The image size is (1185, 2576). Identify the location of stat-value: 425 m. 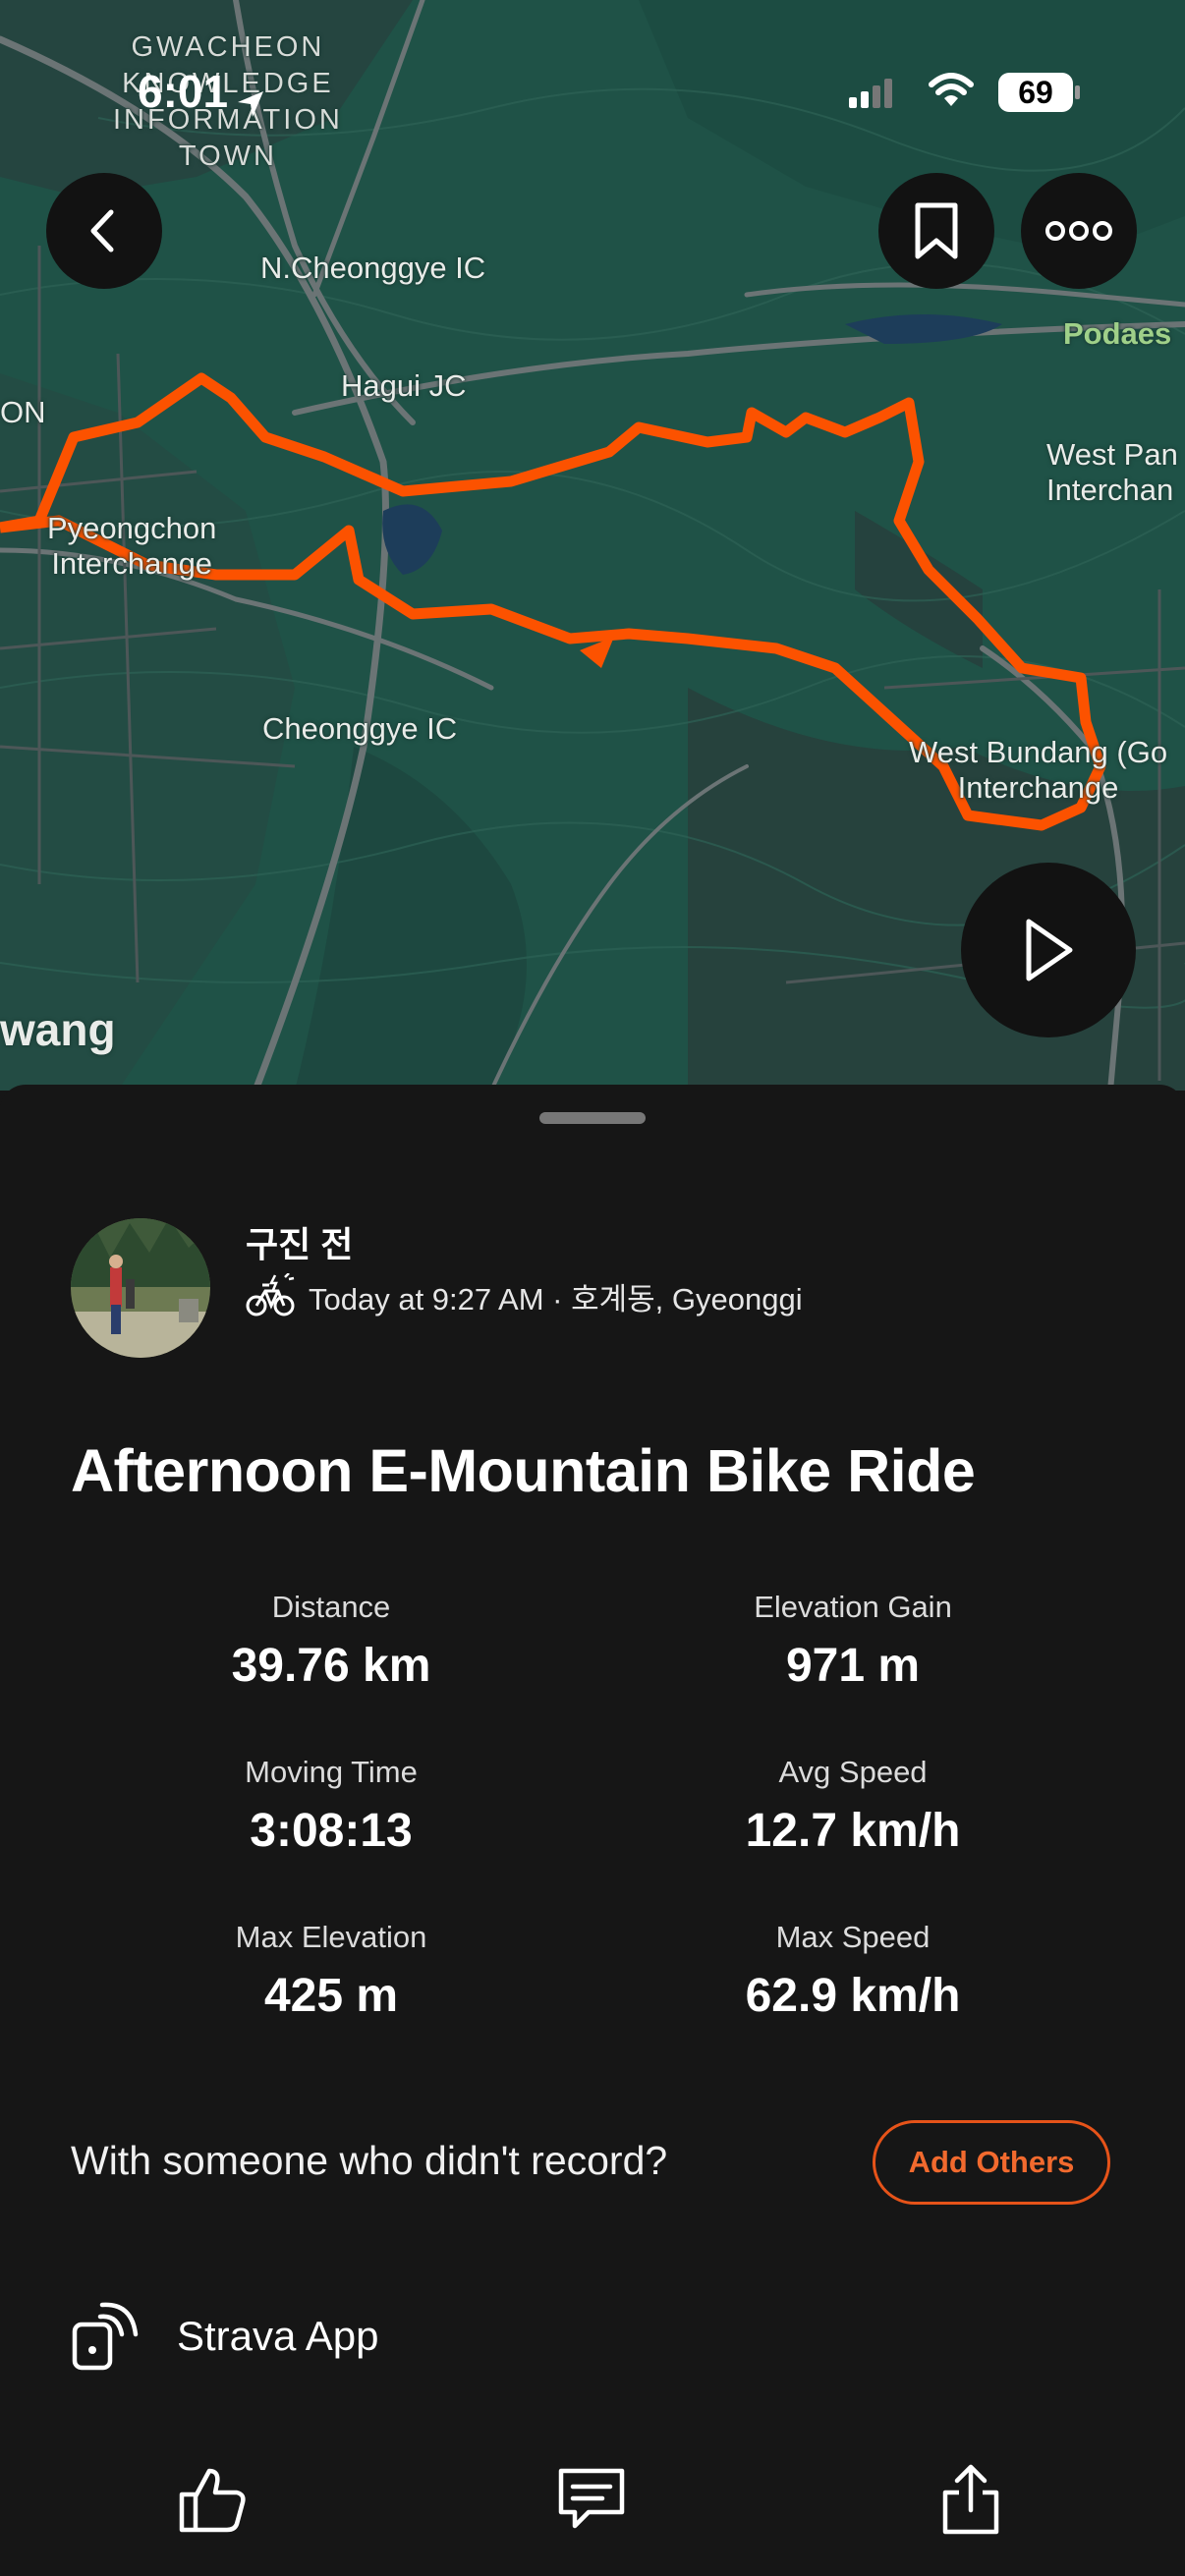
(331, 1996).